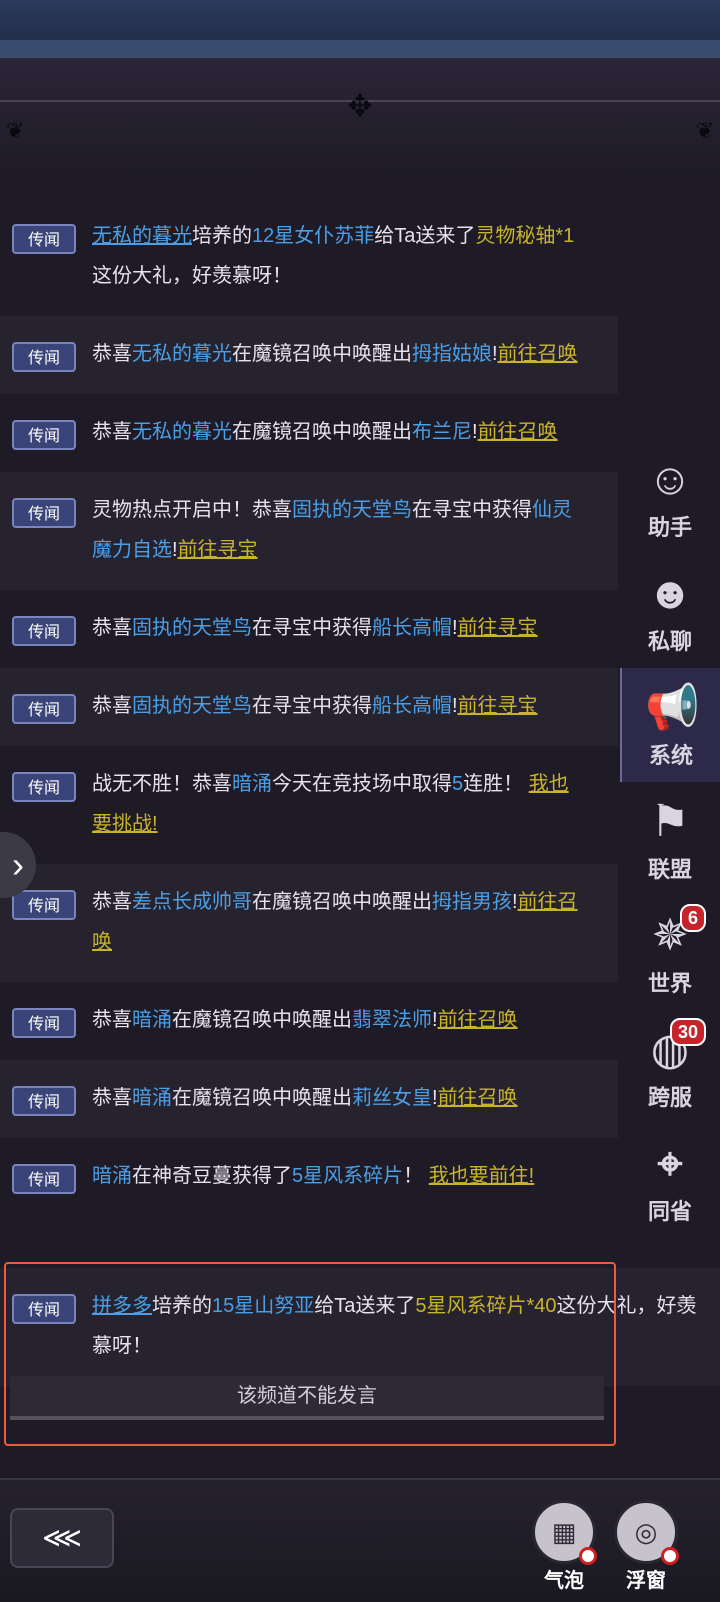 This screenshot has width=720, height=1602. Describe the element at coordinates (670, 1163) in the screenshot. I see `location-pin-icon: ⌖` at that location.